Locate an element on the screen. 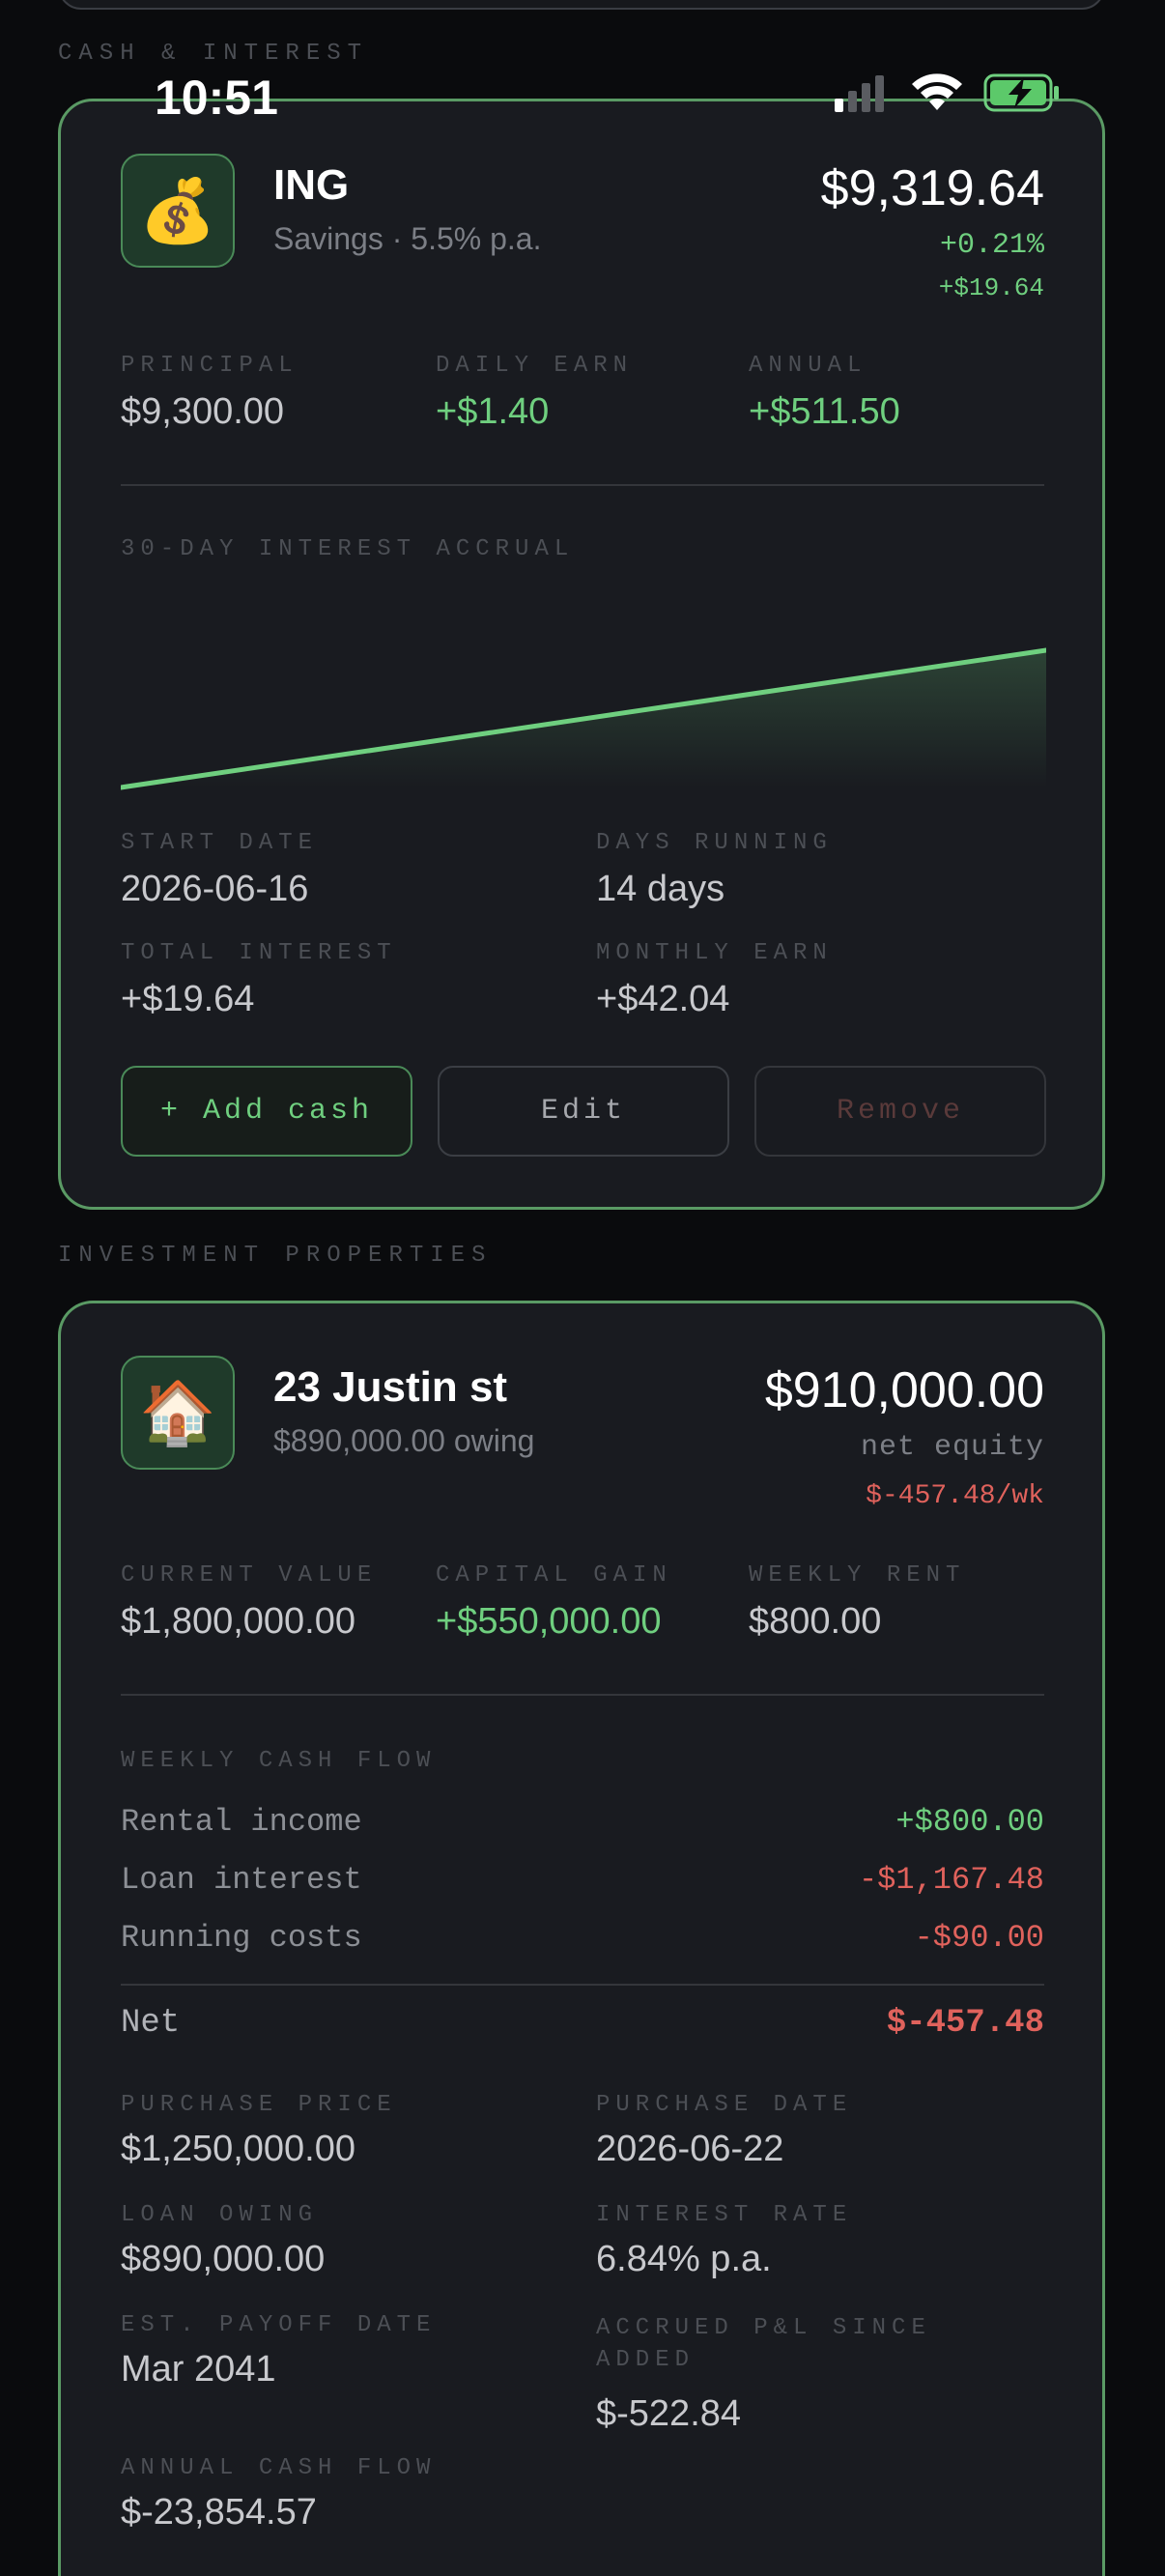  detail-value-accrued-pl: $-522.84 is located at coordinates (669, 2414).